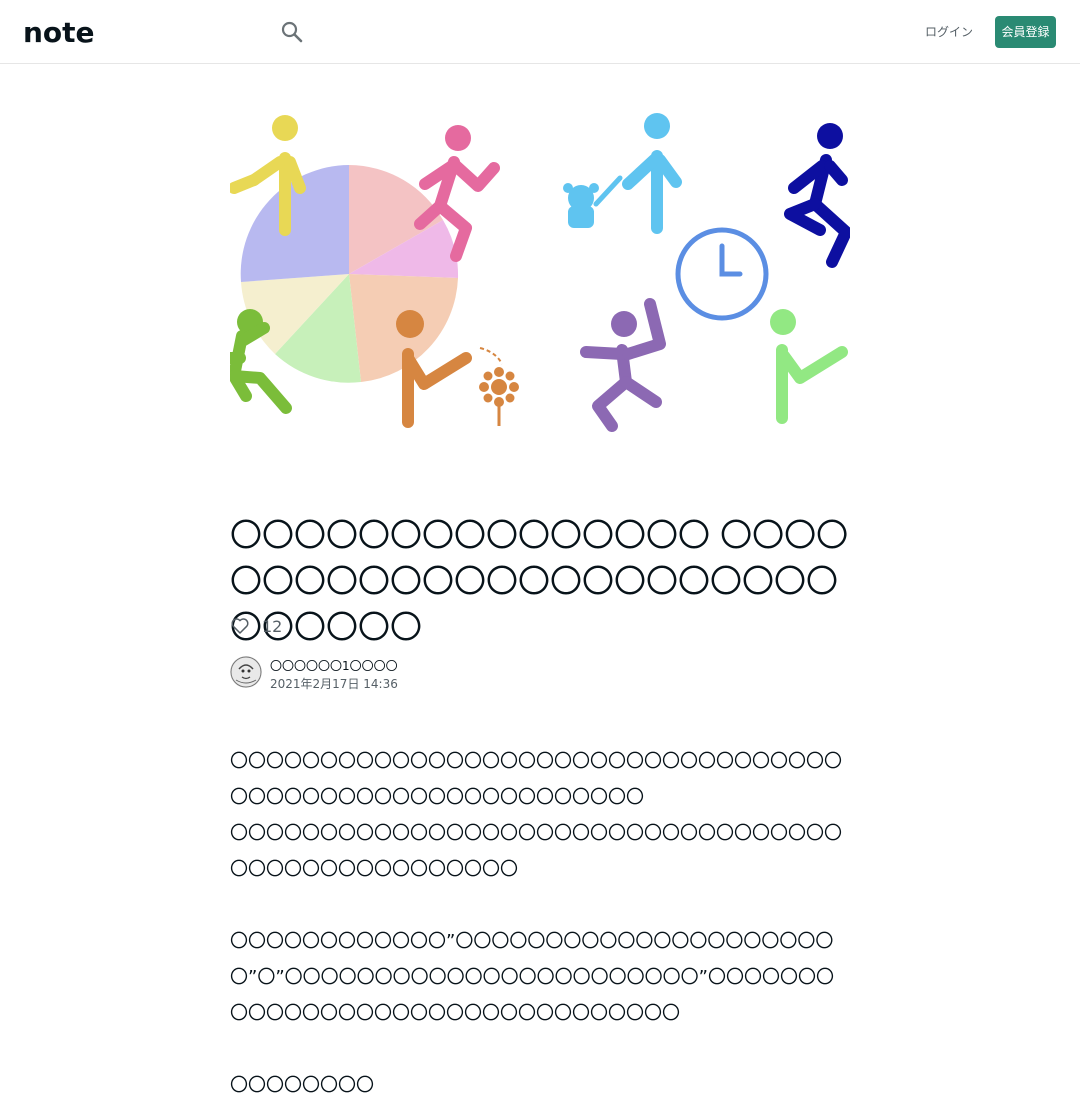  Describe the element at coordinates (349, 274) in the screenshot. I see `pie-chart-illustration` at that location.